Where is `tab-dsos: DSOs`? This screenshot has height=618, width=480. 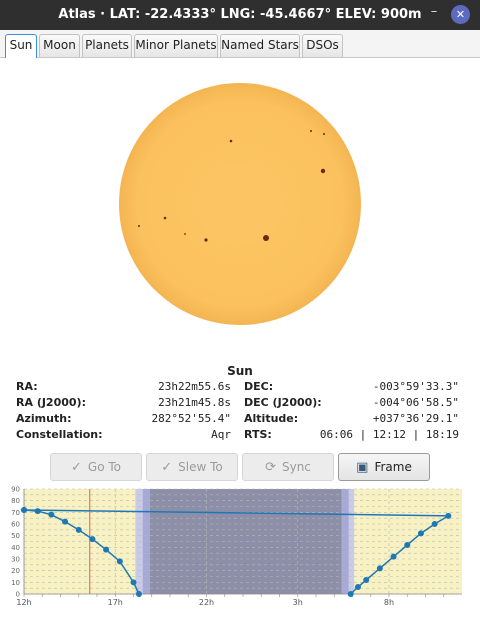
tab-dsos: DSOs is located at coordinates (322, 45).